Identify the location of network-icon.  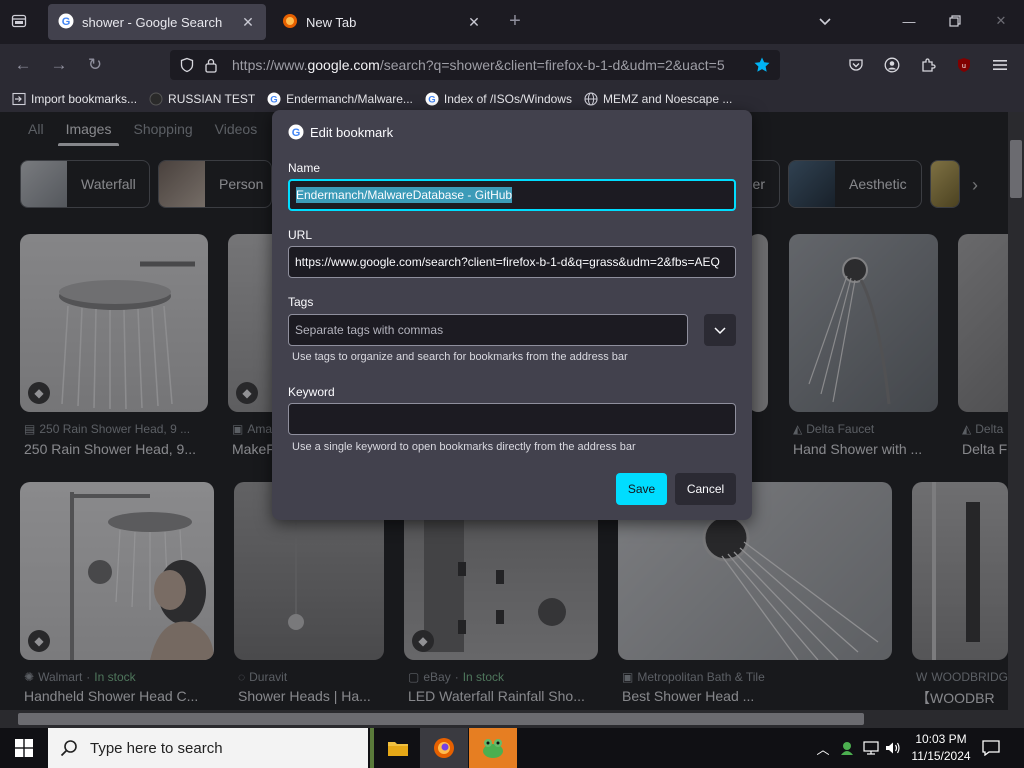
(871, 748).